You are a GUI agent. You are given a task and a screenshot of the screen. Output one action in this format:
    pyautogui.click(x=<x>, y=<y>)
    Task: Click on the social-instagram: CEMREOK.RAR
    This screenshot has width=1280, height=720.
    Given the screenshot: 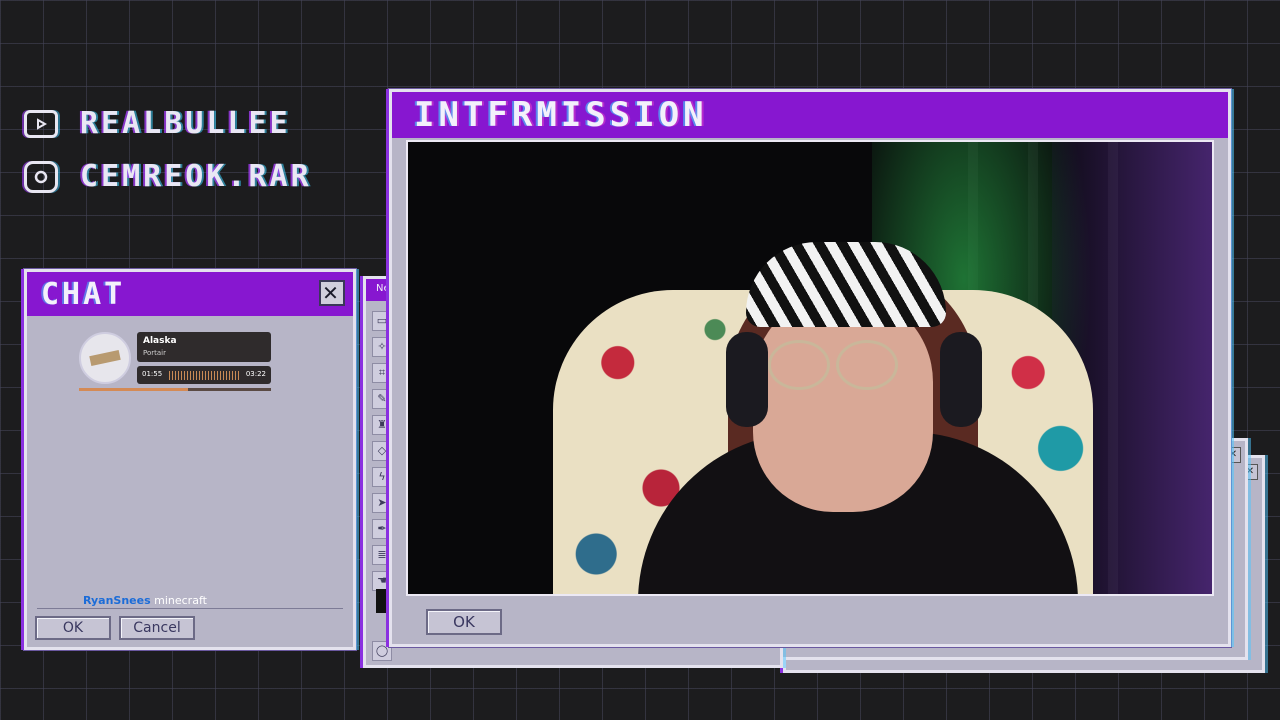 What is the action you would take?
    pyautogui.click(x=168, y=176)
    